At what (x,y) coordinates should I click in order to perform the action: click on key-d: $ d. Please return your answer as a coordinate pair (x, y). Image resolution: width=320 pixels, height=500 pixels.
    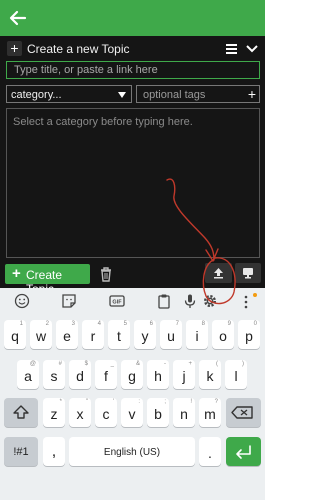
    Looking at the image, I should click on (80, 374).